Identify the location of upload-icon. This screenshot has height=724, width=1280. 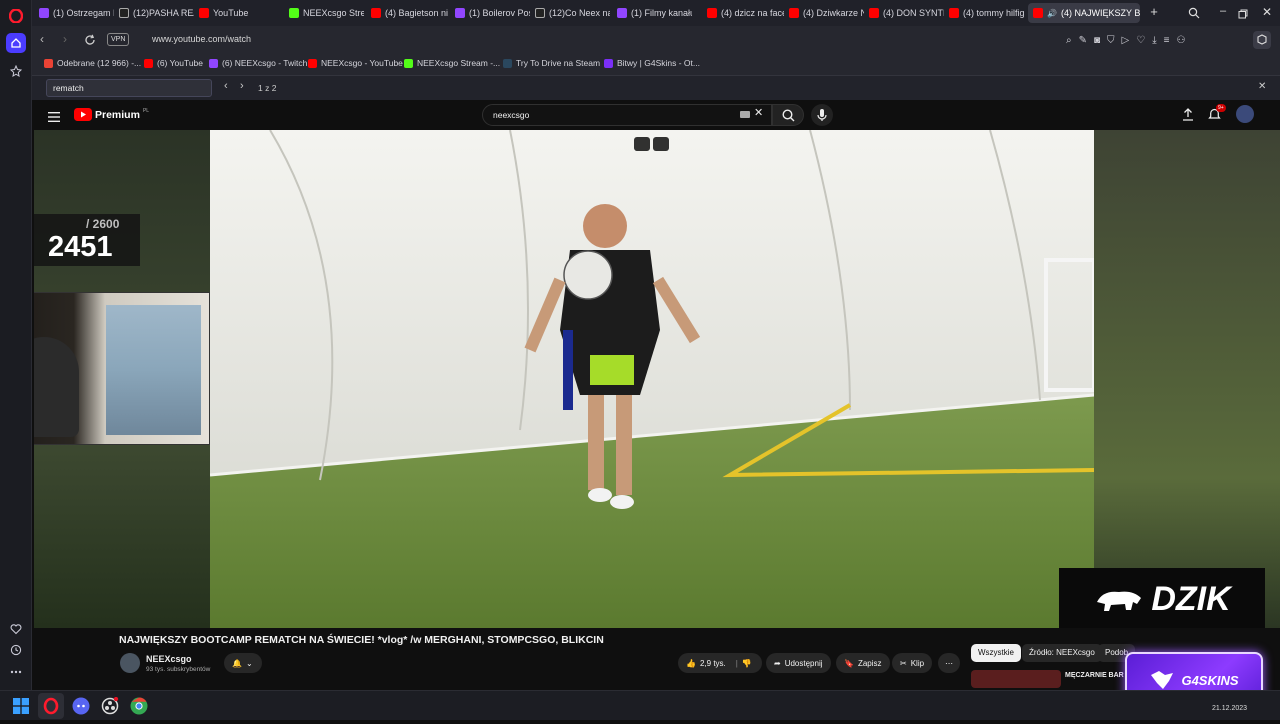
(1188, 117).